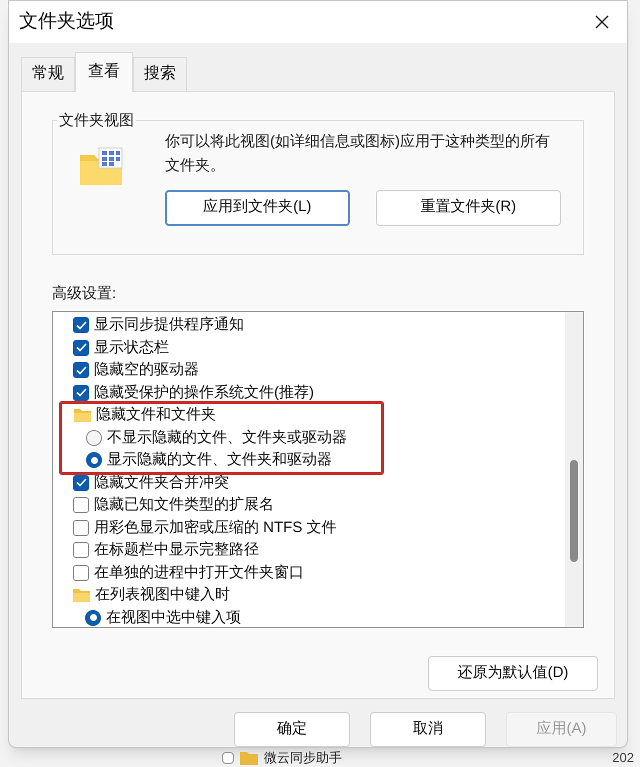 This screenshot has height=767, width=640. I want to click on window-title: 文件夹选项, so click(66, 22).